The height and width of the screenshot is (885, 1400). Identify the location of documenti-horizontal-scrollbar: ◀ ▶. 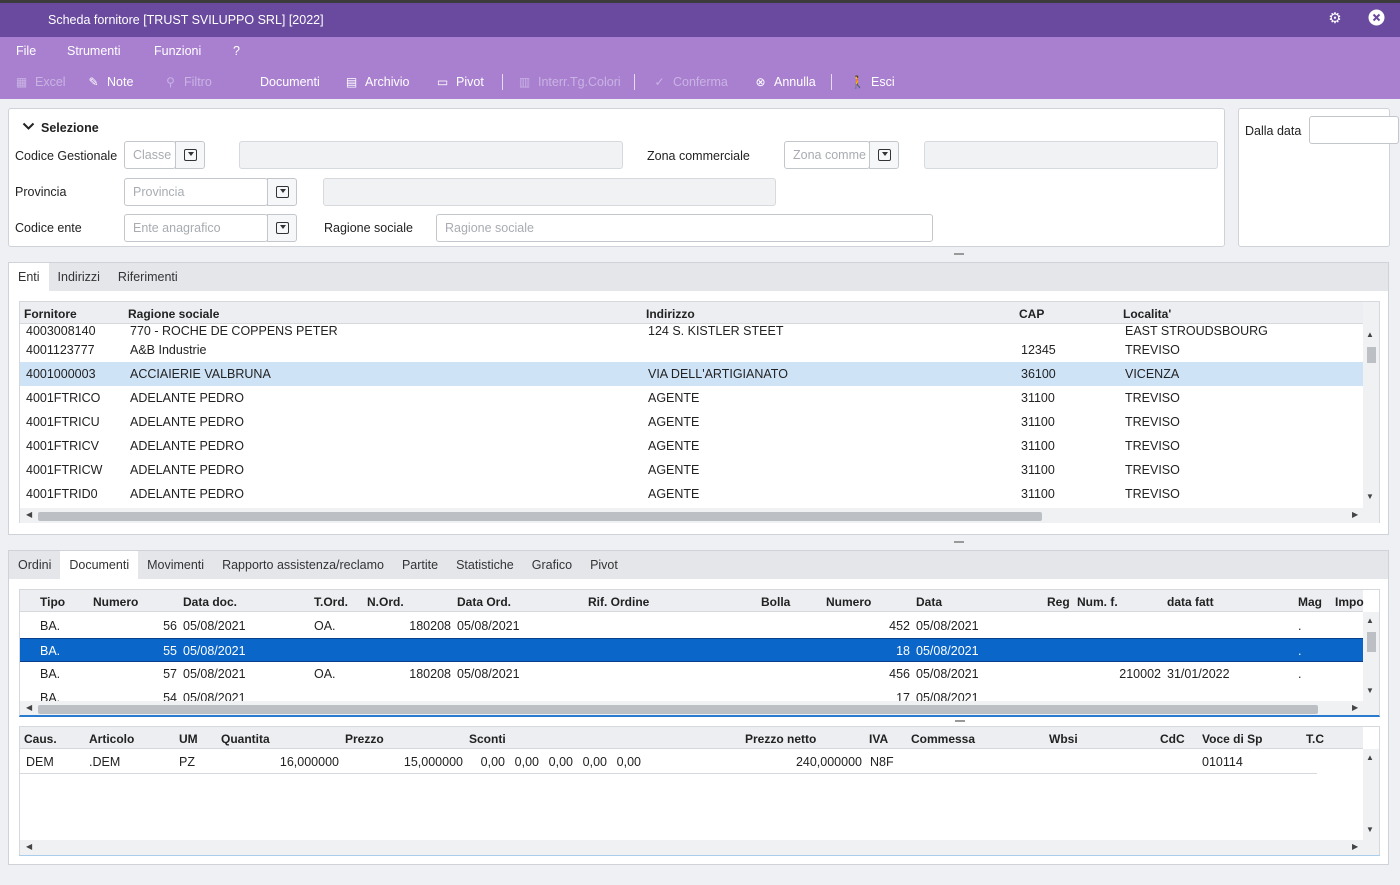
(699, 708).